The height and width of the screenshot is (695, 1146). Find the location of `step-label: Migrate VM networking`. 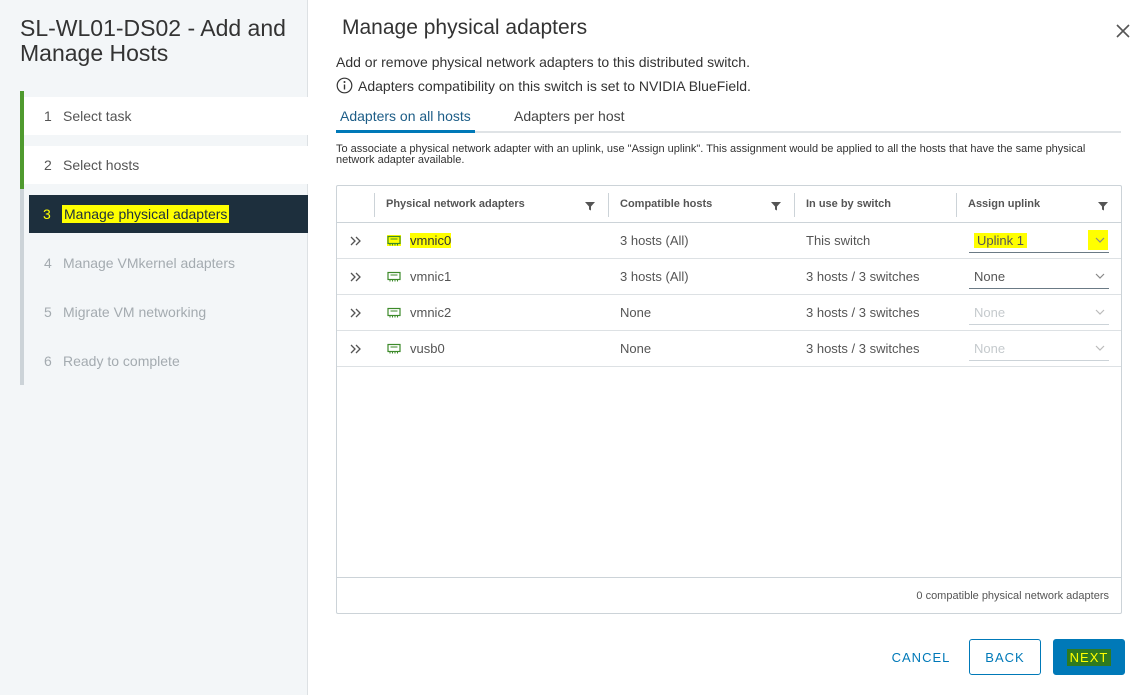

step-label: Migrate VM networking is located at coordinates (135, 312).